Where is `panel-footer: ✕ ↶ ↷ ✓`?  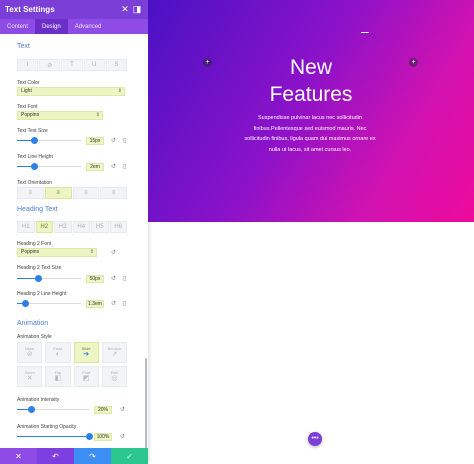
panel-footer: ✕ ↶ ↷ ✓ is located at coordinates (74, 456).